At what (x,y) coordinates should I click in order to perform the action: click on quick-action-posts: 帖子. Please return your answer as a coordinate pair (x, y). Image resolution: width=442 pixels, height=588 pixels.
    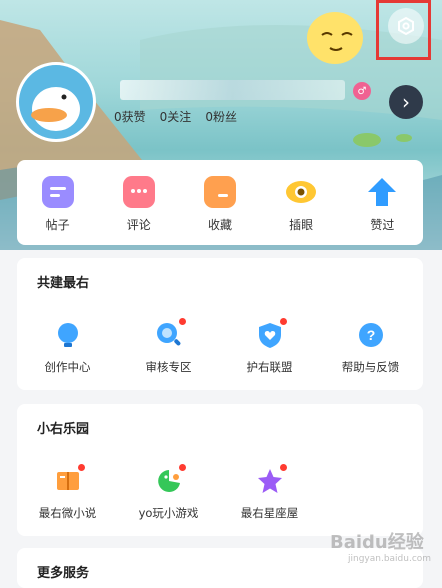
    Looking at the image, I should click on (58, 204).